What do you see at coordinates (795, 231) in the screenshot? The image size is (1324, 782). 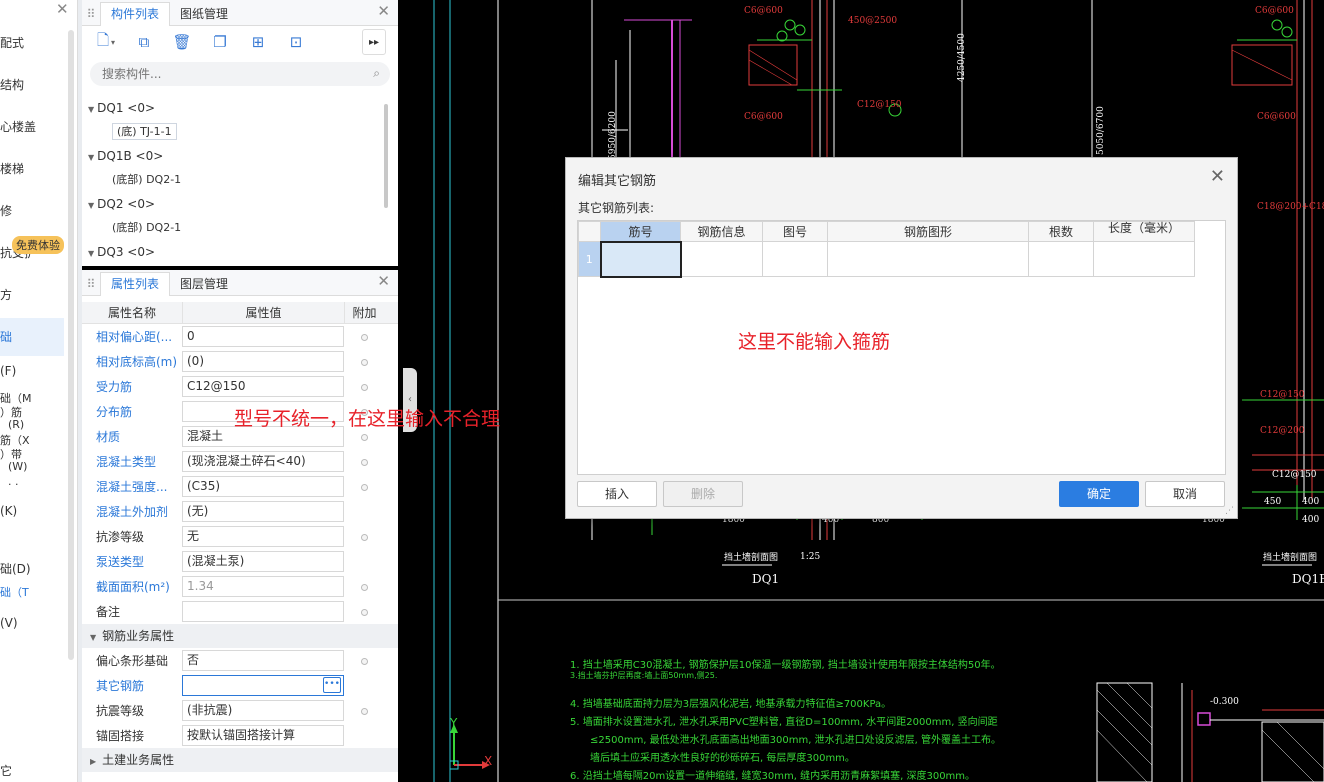 I see `col-header-figure-no: 图号` at bounding box center [795, 231].